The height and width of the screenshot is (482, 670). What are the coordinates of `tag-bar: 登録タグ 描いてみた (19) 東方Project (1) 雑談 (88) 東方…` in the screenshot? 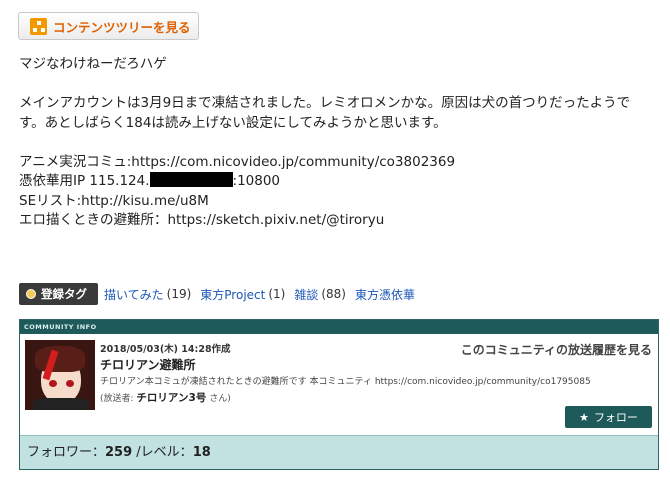 It's located at (218, 294).